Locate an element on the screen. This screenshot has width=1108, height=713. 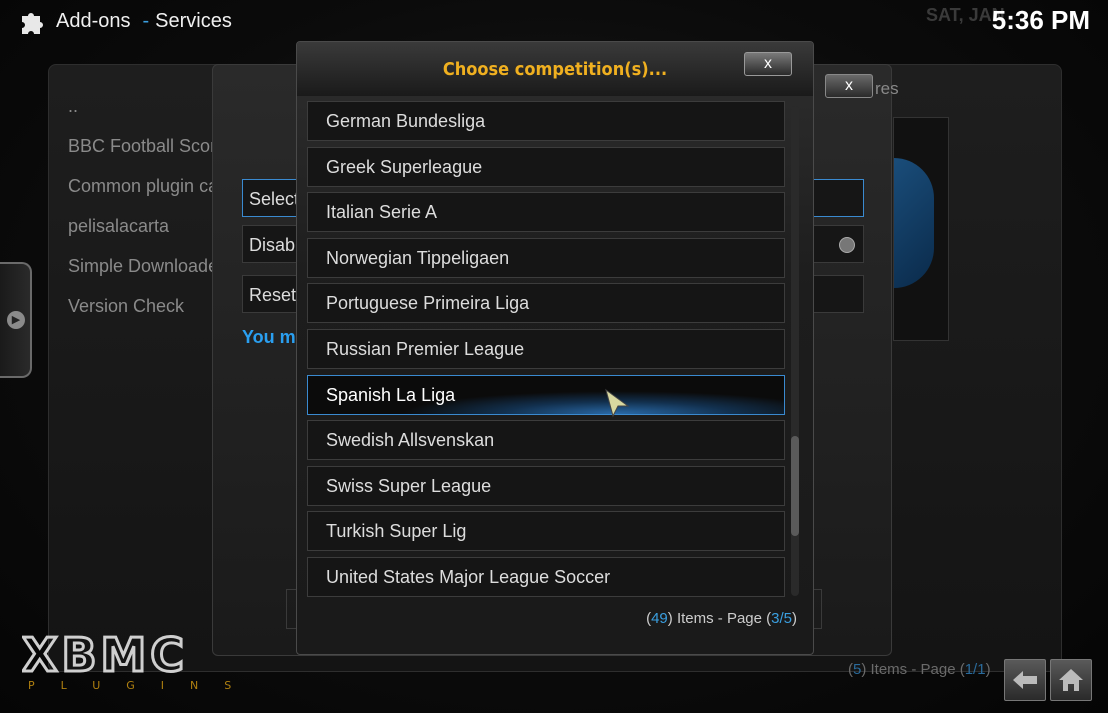
page-number: 3/5 is located at coordinates (781, 618).